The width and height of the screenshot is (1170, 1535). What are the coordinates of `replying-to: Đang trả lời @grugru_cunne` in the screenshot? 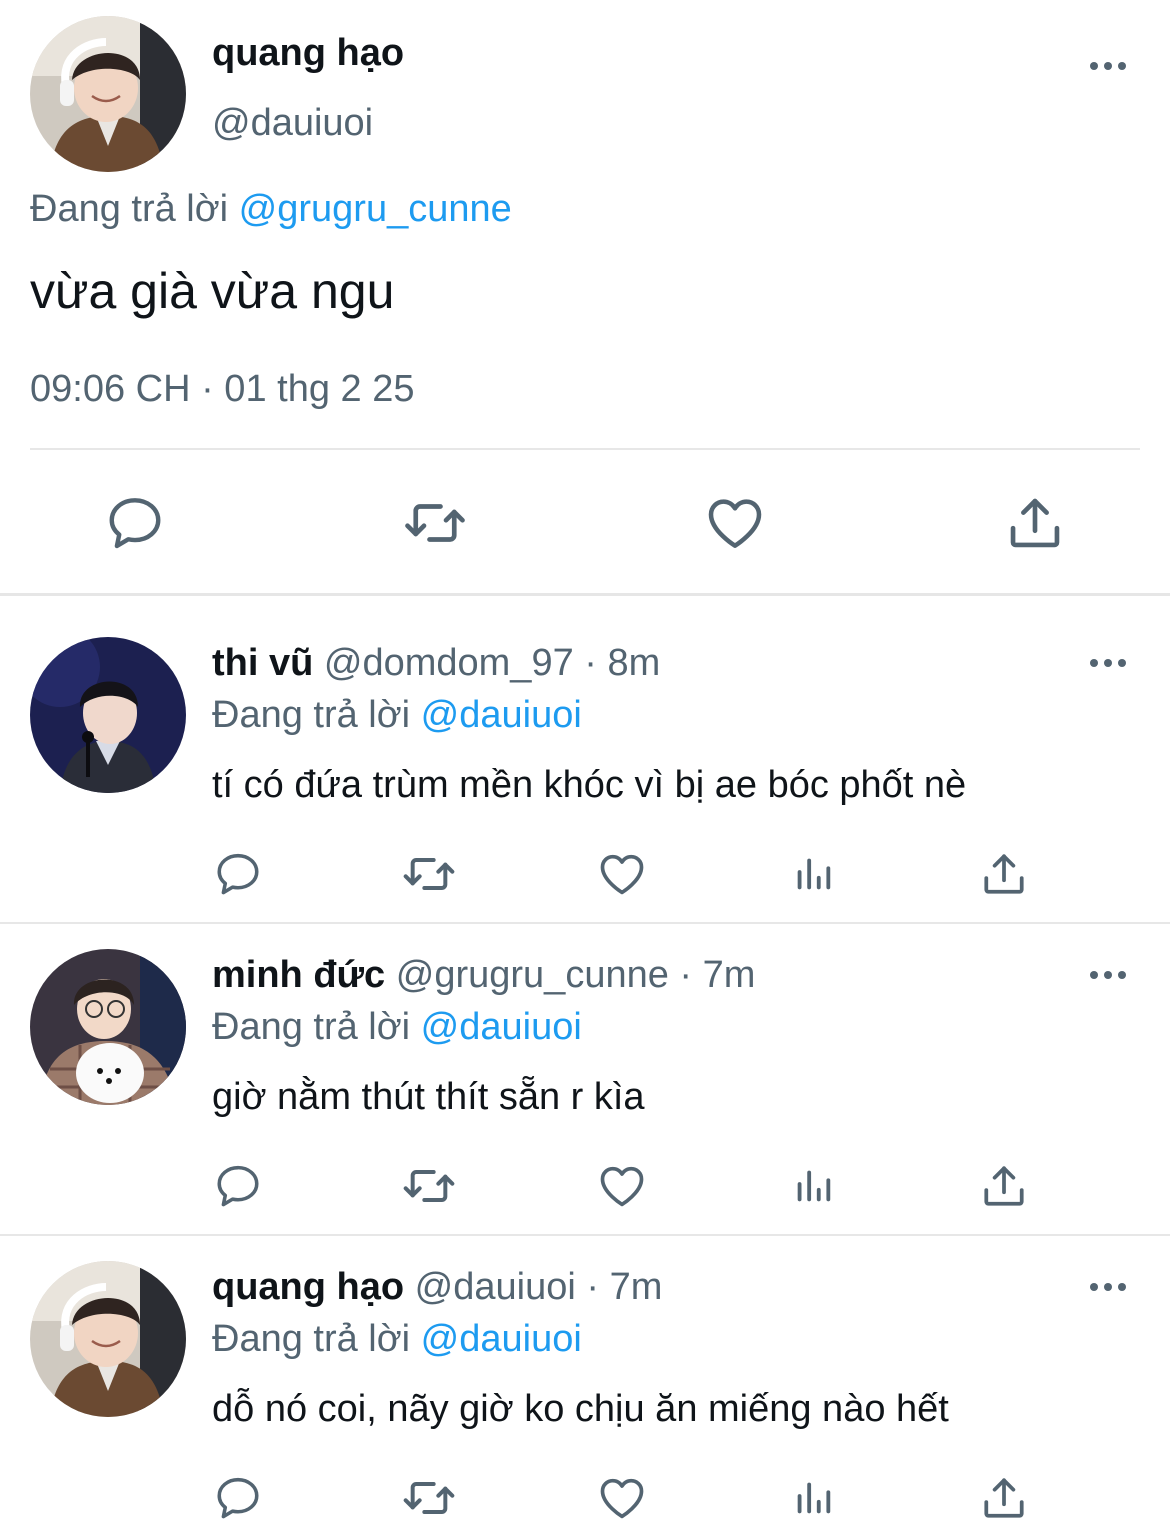 It's located at (271, 209).